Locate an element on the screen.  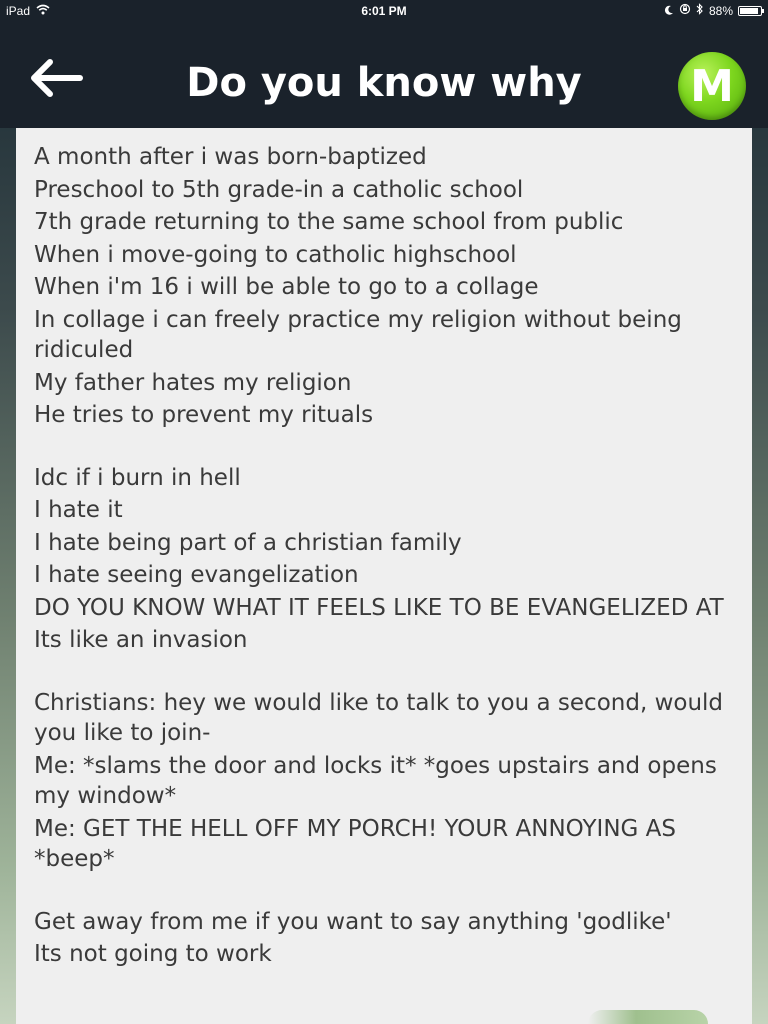
nav-bar: Do you know why M is located at coordinates (384, 75).